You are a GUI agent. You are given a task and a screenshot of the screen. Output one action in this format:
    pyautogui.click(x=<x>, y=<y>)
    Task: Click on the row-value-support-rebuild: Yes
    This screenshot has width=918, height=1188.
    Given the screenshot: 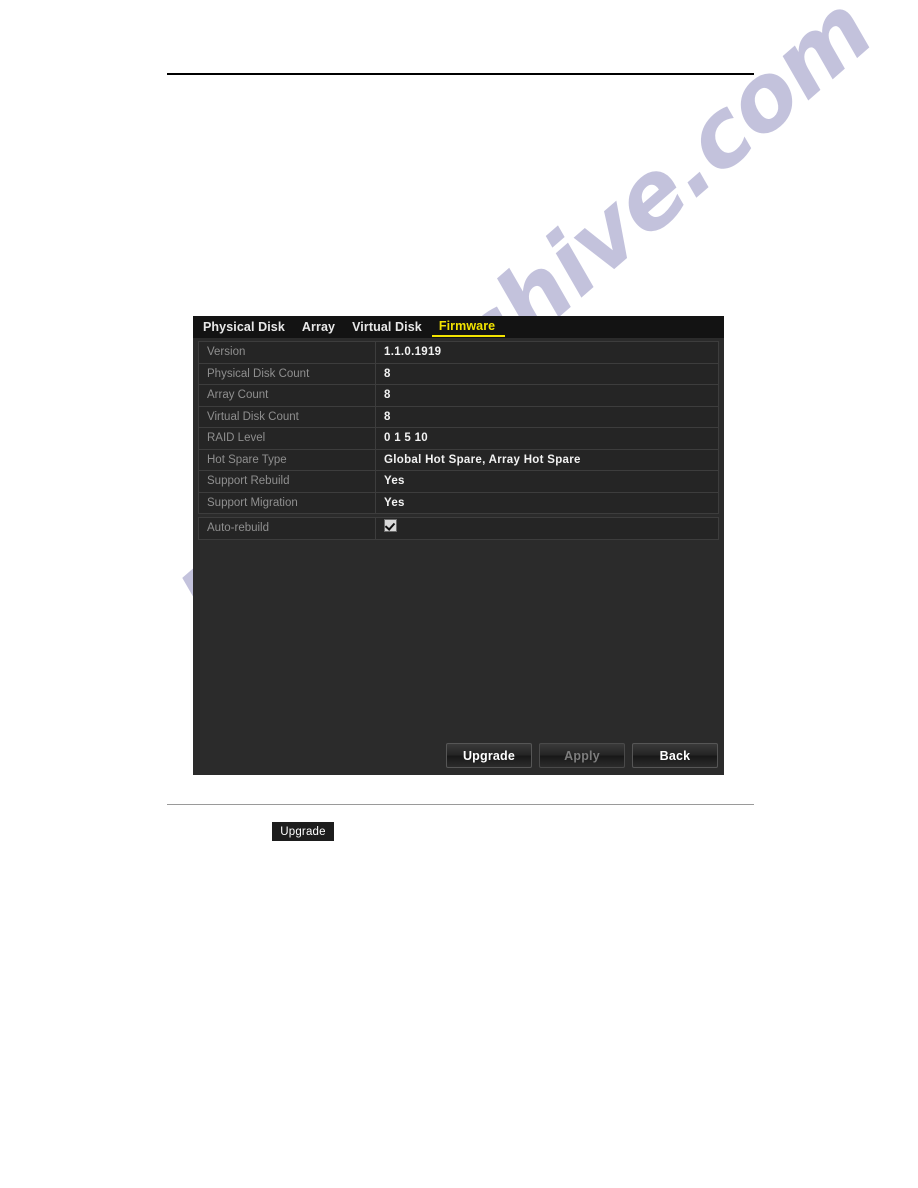 What is the action you would take?
    pyautogui.click(x=547, y=481)
    